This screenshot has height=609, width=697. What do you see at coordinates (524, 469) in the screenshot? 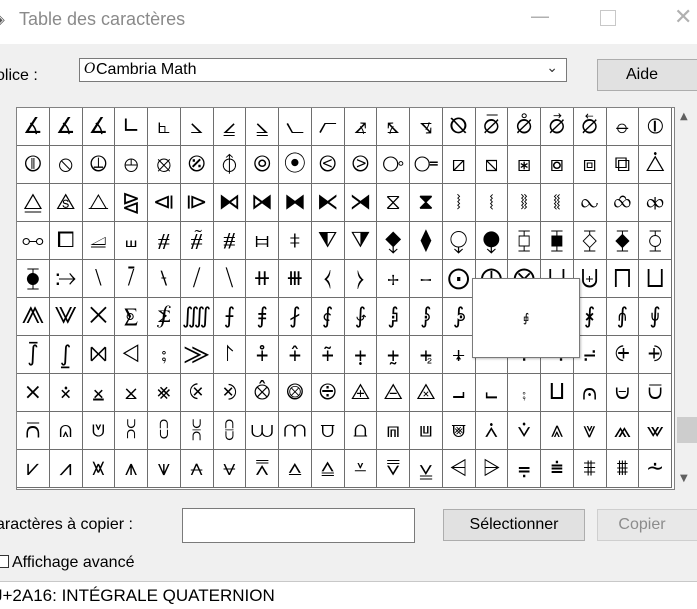
I see `glyph-cell: ⩦` at bounding box center [524, 469].